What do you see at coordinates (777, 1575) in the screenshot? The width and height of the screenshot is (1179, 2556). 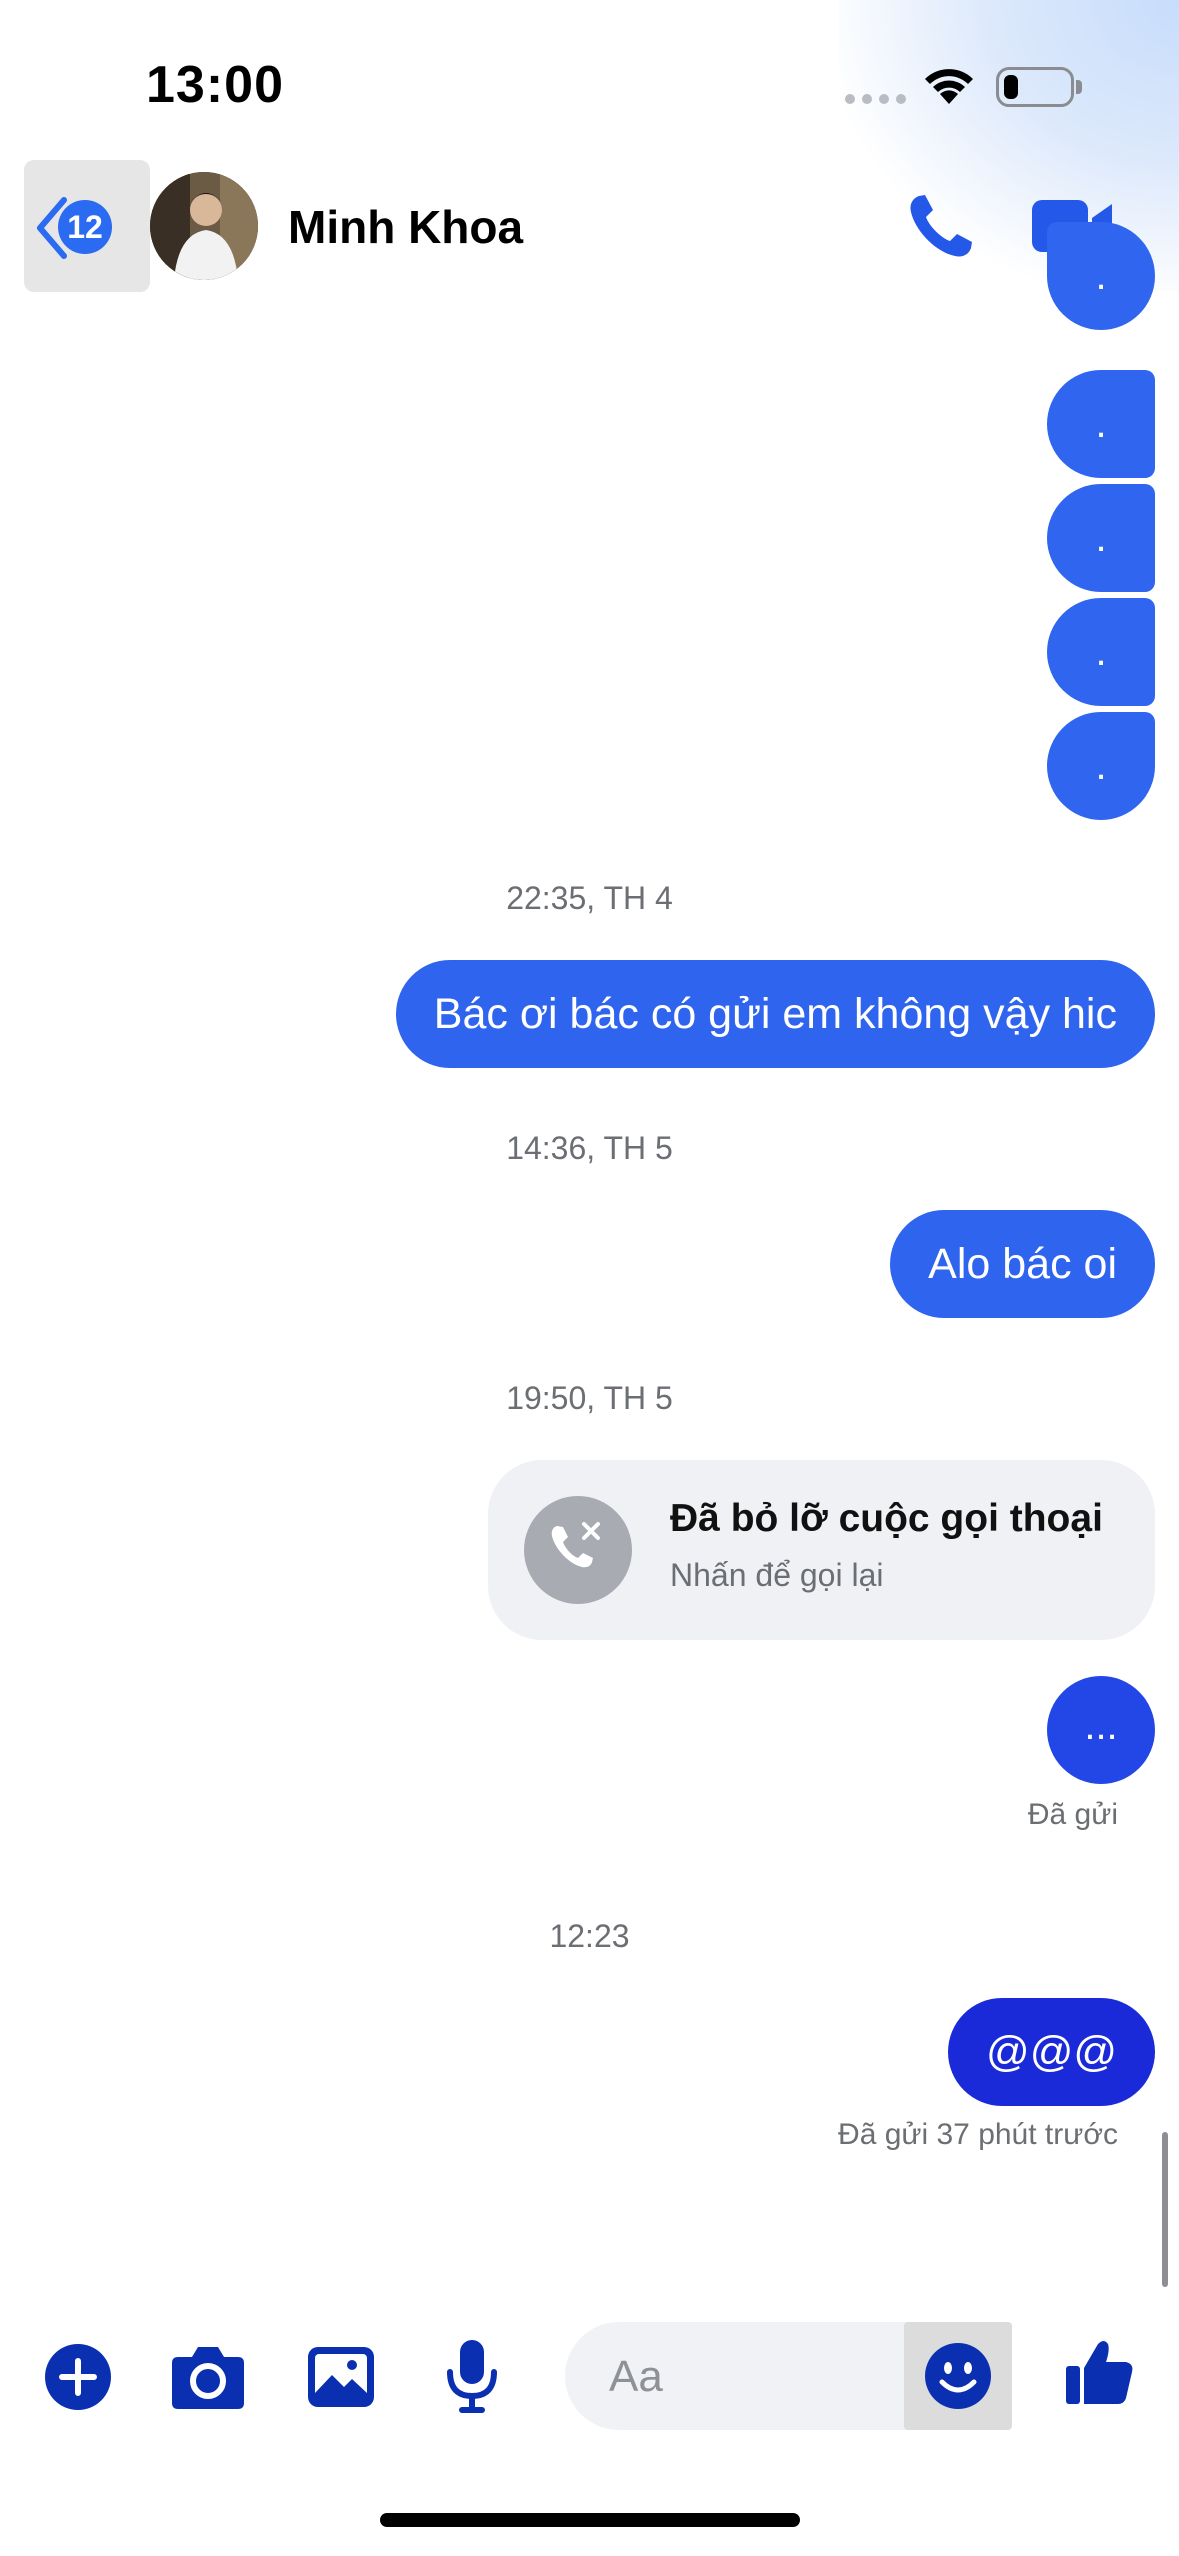 I see `missed-call-subtitle: Nhấn để gọi lại` at bounding box center [777, 1575].